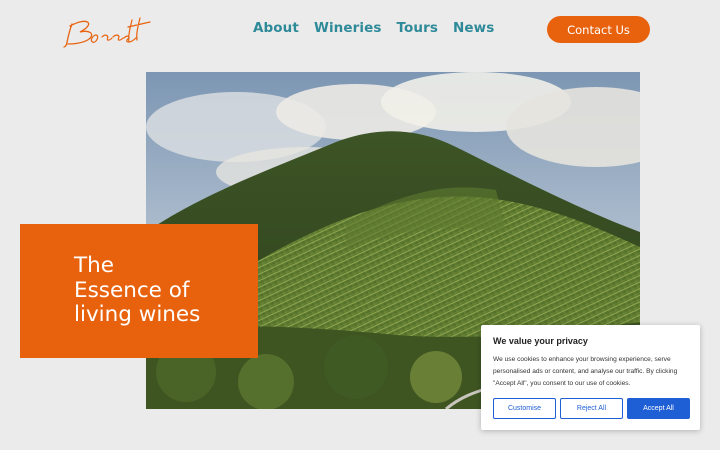  I want to click on hero-headline-card: The Essence of living wines, so click(139, 291).